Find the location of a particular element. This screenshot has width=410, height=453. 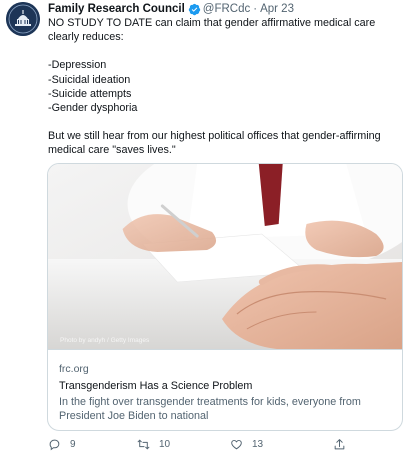

author-name: Family Research Council is located at coordinates (116, 9).